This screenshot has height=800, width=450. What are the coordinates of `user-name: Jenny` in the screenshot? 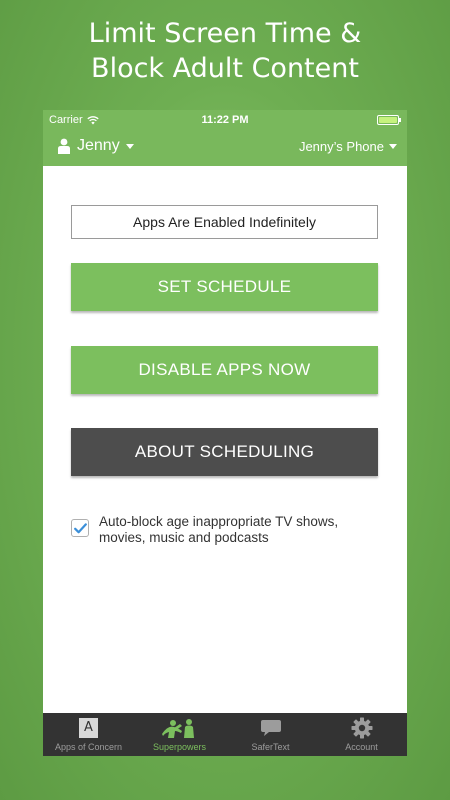 It's located at (98, 145).